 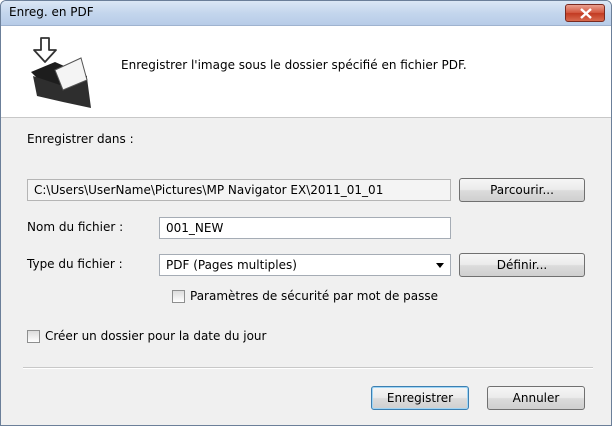 What do you see at coordinates (75, 264) in the screenshot?
I see `file-type-label: Type du fichier :` at bounding box center [75, 264].